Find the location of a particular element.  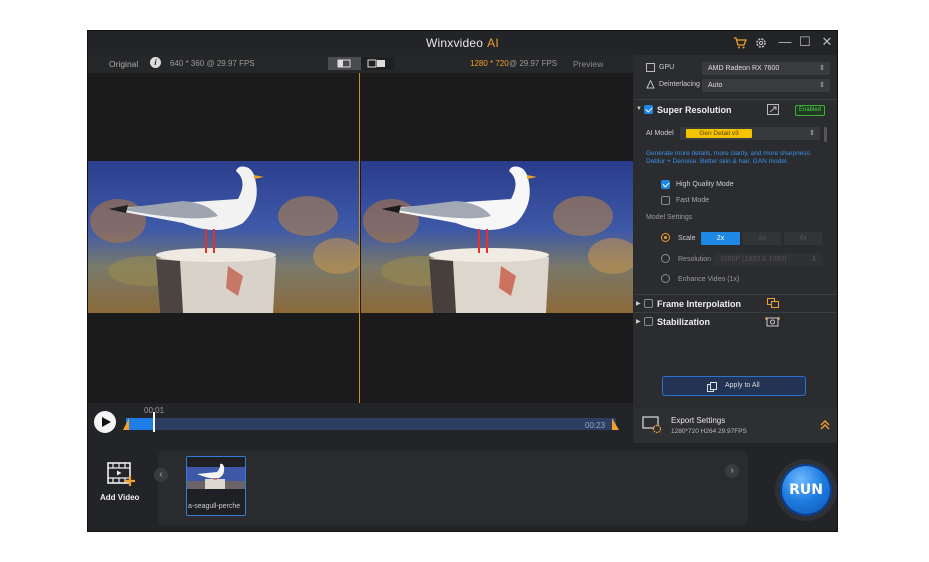

super-resolution-checkbox is located at coordinates (648, 109).